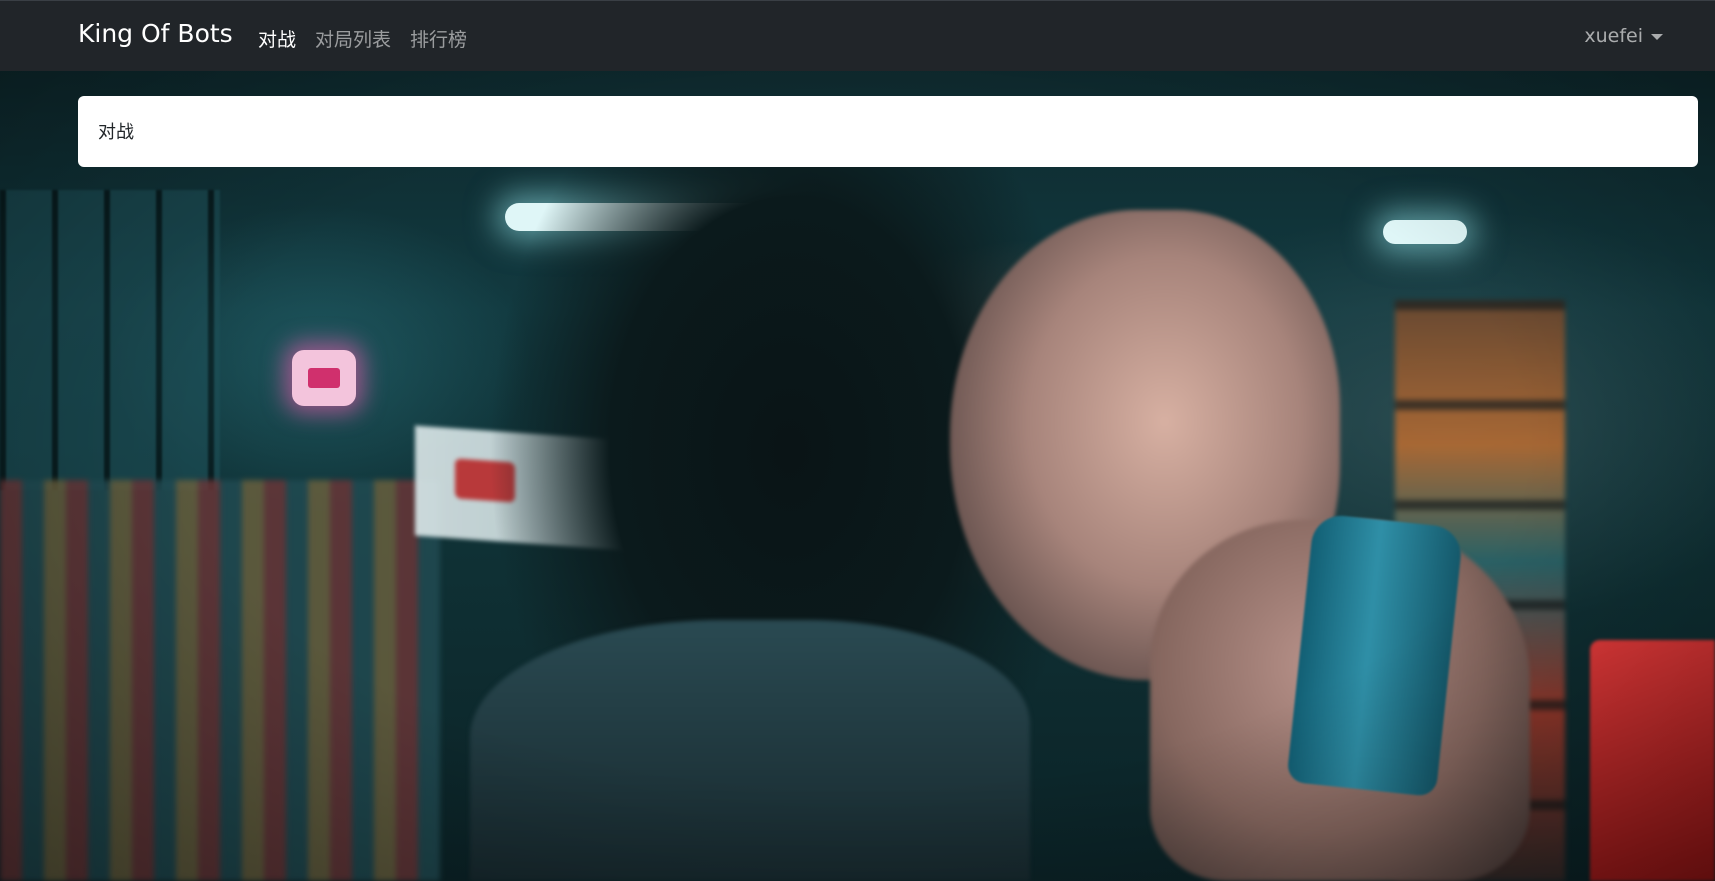 The height and width of the screenshot is (881, 1715). What do you see at coordinates (116, 132) in the screenshot?
I see `card-body-text: 对战` at bounding box center [116, 132].